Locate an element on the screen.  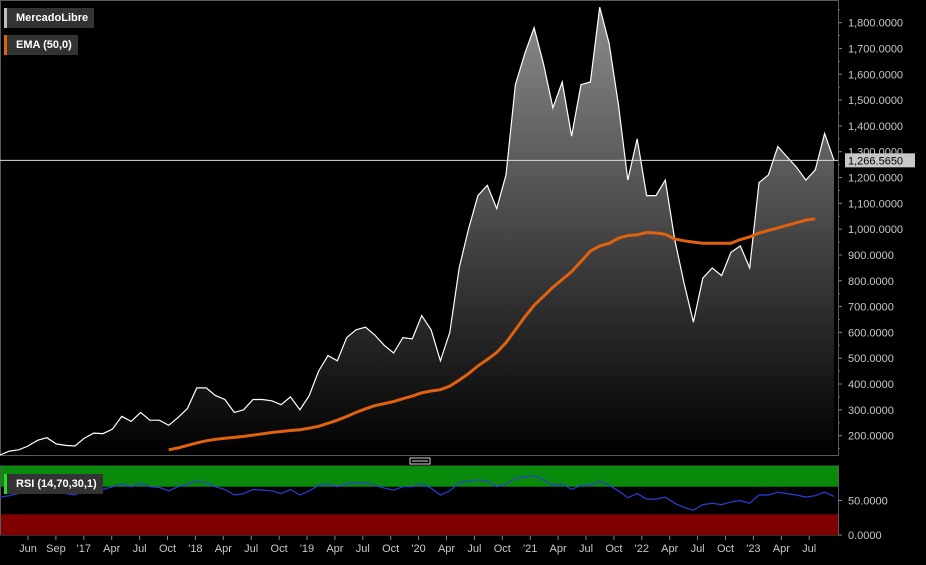
rsi-oversold-zone is located at coordinates (419, 524).